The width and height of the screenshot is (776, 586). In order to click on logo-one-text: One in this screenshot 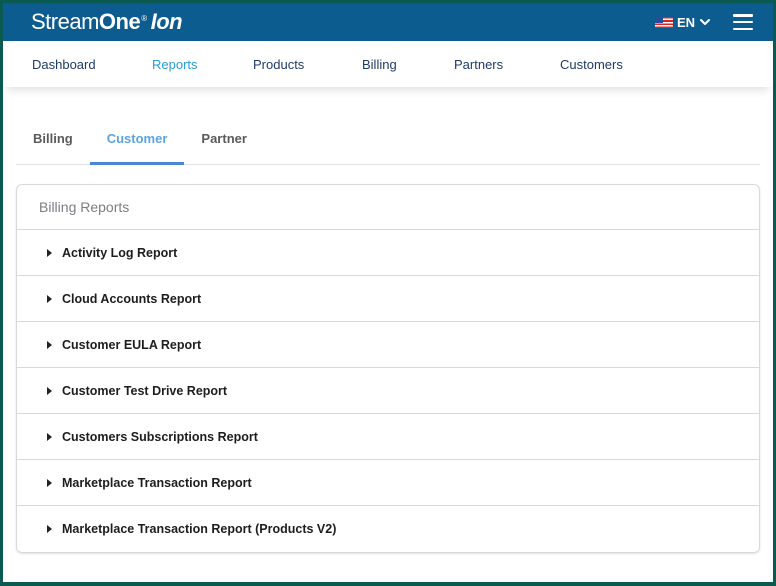, I will do `click(119, 21)`.